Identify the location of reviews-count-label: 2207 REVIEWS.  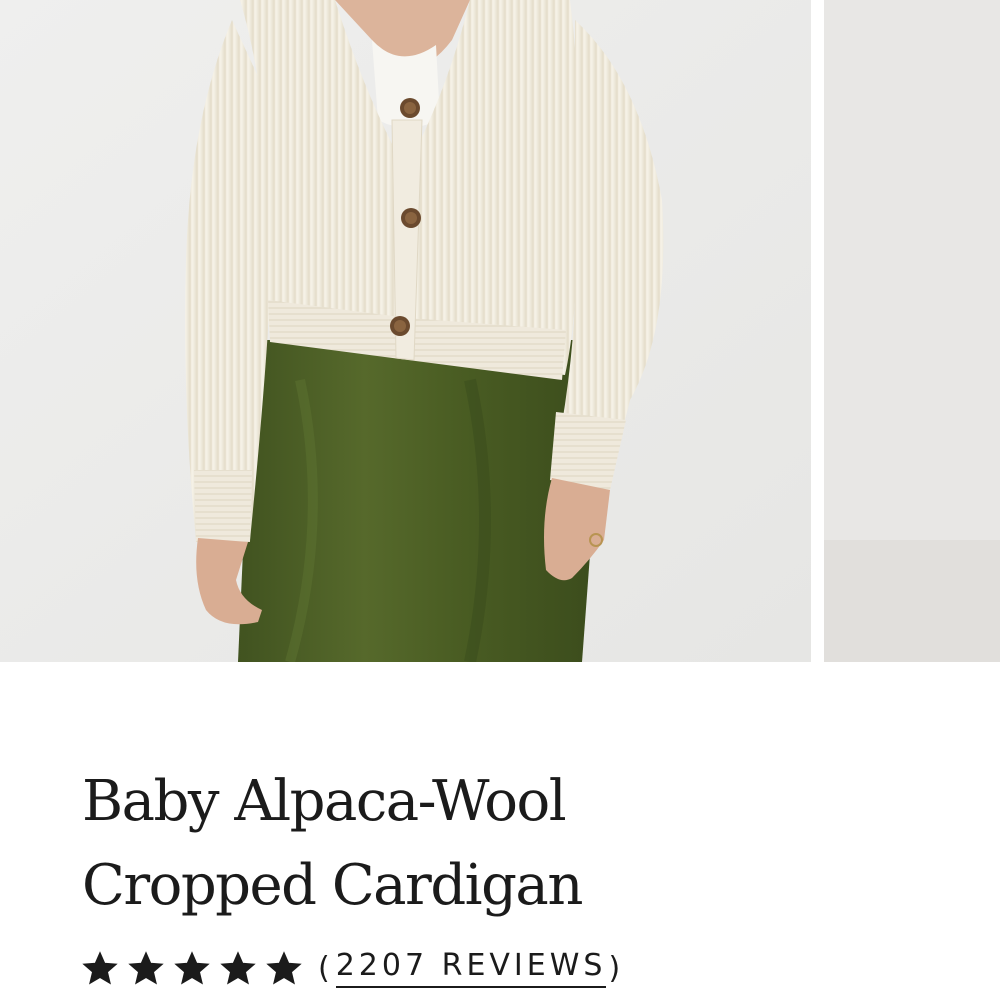
(471, 968).